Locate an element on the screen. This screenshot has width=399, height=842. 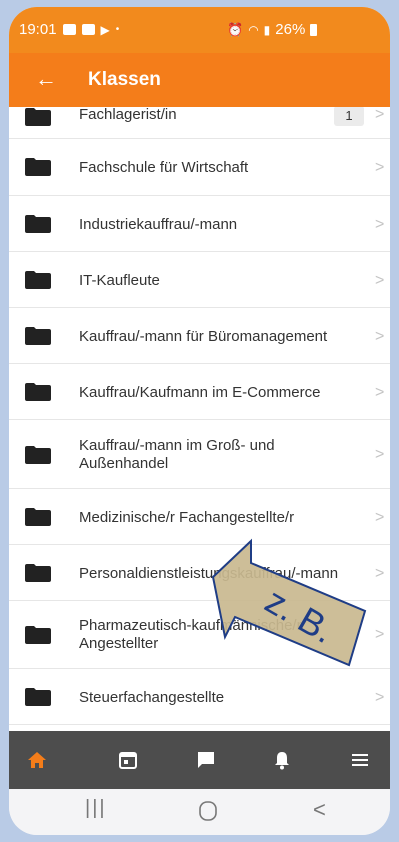
page-title: Klassen is located at coordinates (124, 79).